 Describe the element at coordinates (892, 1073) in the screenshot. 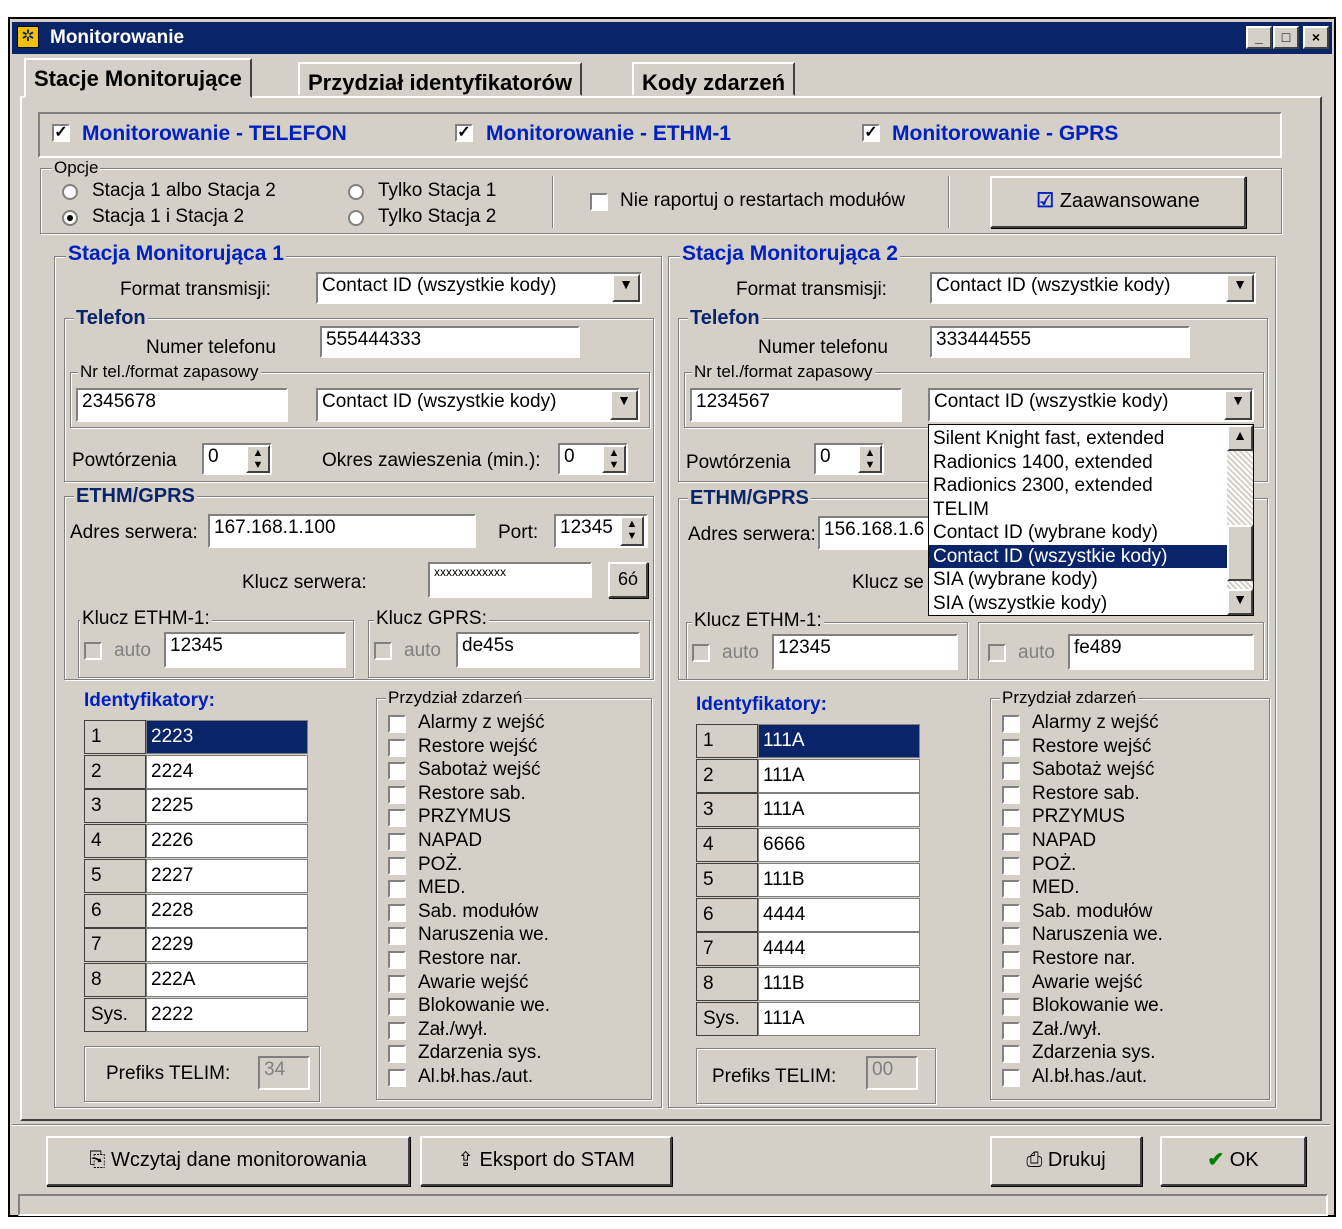

I see `prefix-input-2: 00` at that location.